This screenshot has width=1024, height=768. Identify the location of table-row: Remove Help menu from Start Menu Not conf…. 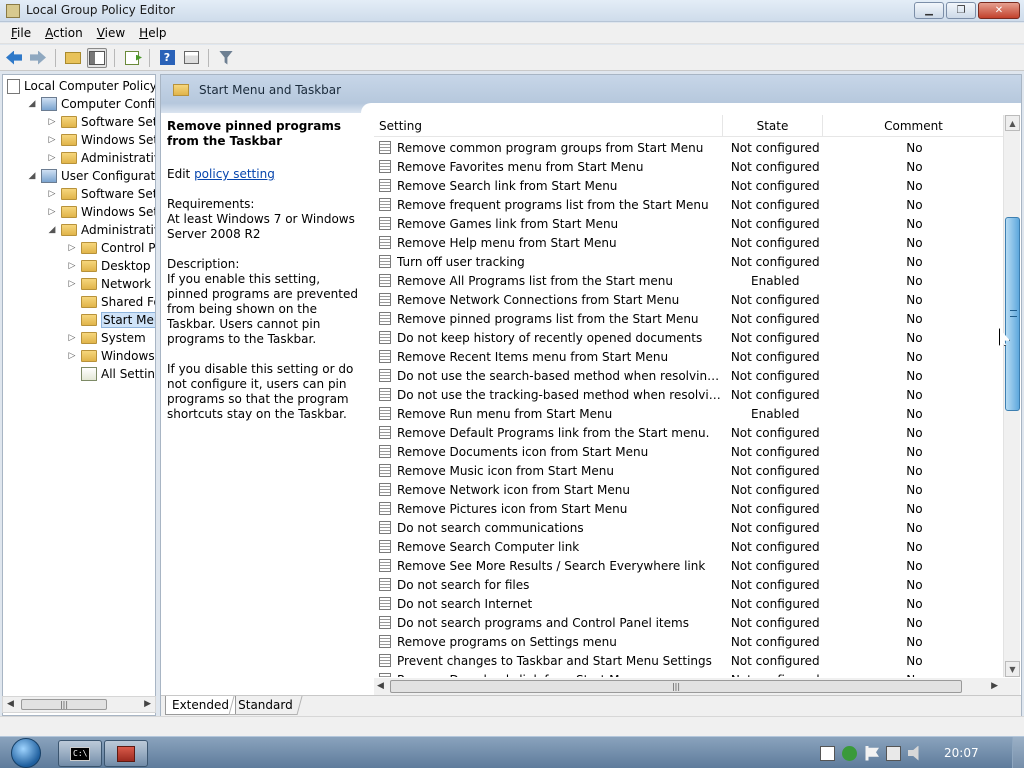
(689, 242).